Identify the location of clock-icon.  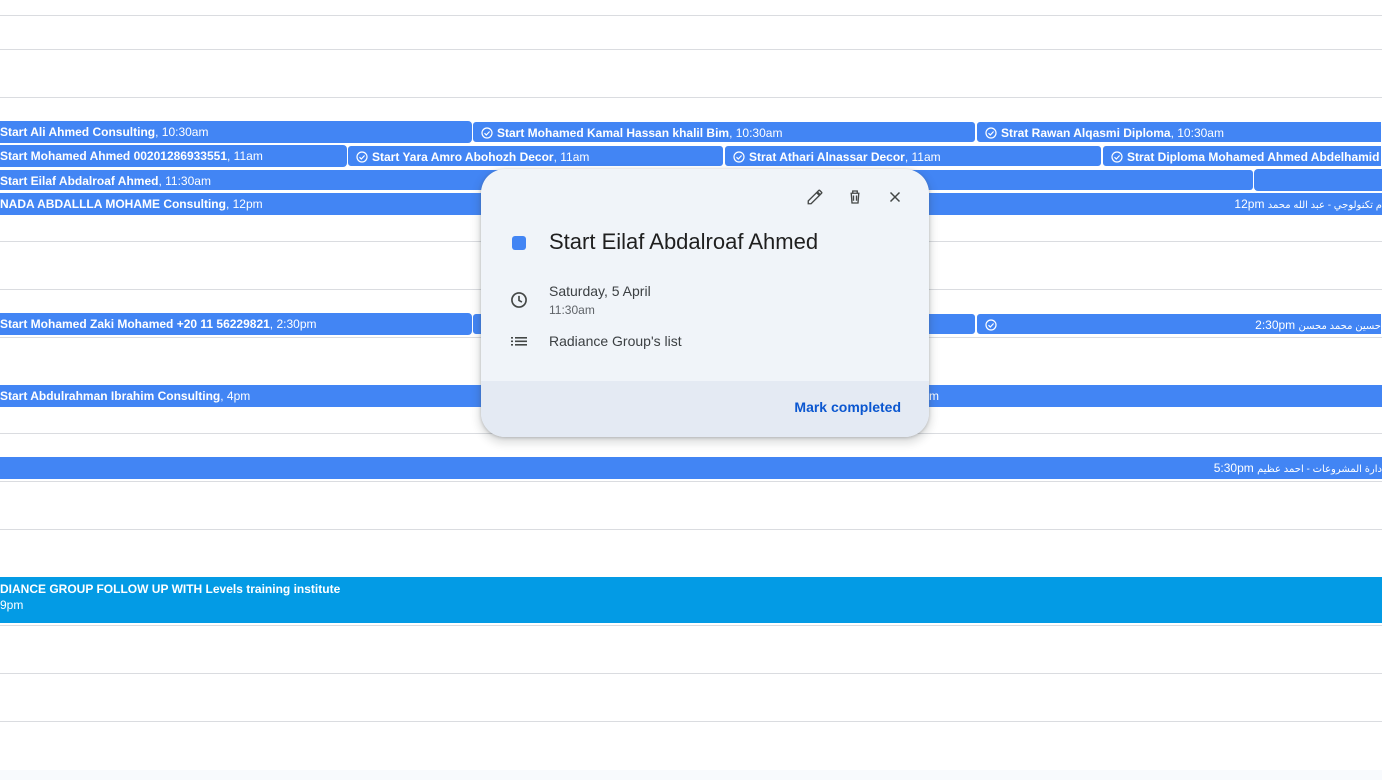
(519, 300).